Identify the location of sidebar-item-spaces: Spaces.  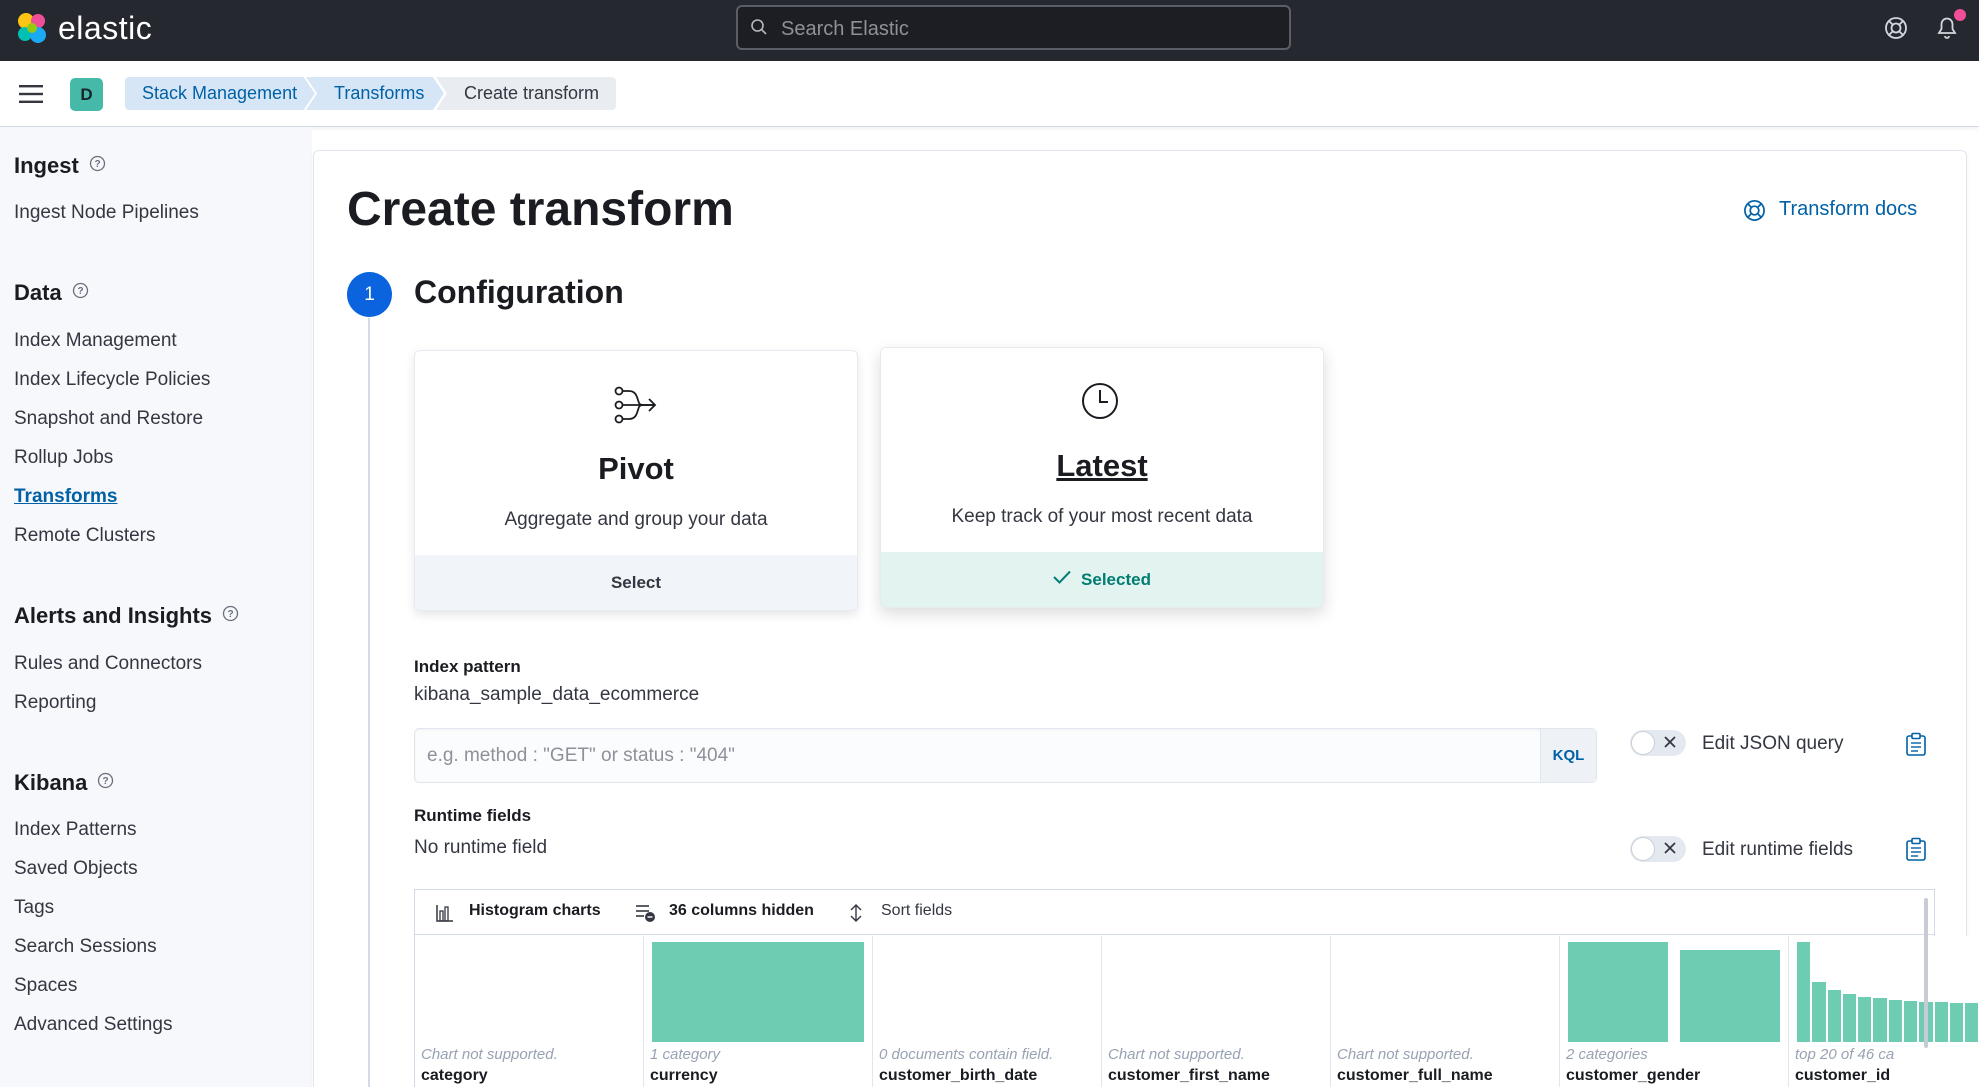
(45, 986).